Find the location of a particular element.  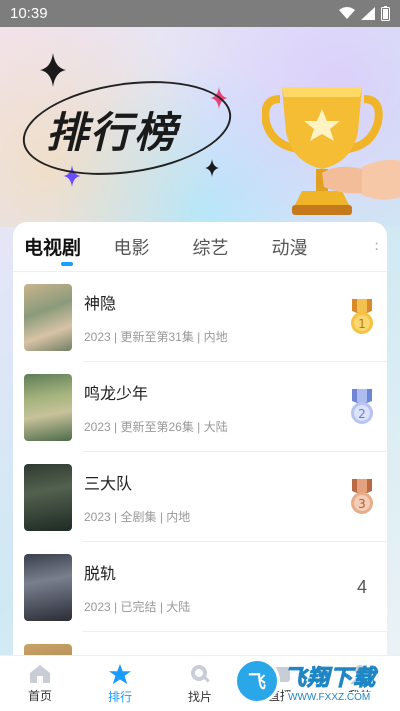

tab-movies: 电影 is located at coordinates (131, 247).